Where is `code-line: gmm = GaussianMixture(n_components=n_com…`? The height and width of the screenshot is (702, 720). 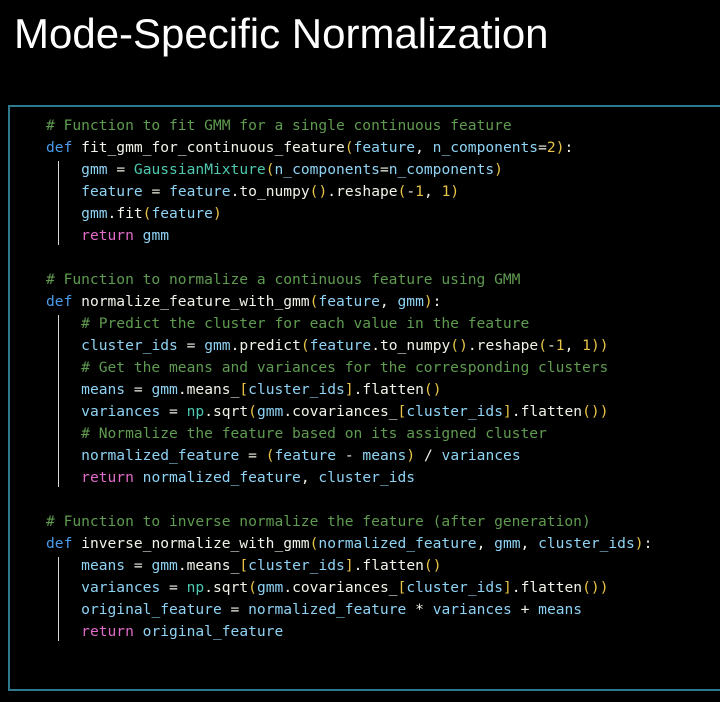
code-line: gmm = GaussianMixture(n_components=n_com… is located at coordinates (292, 169).